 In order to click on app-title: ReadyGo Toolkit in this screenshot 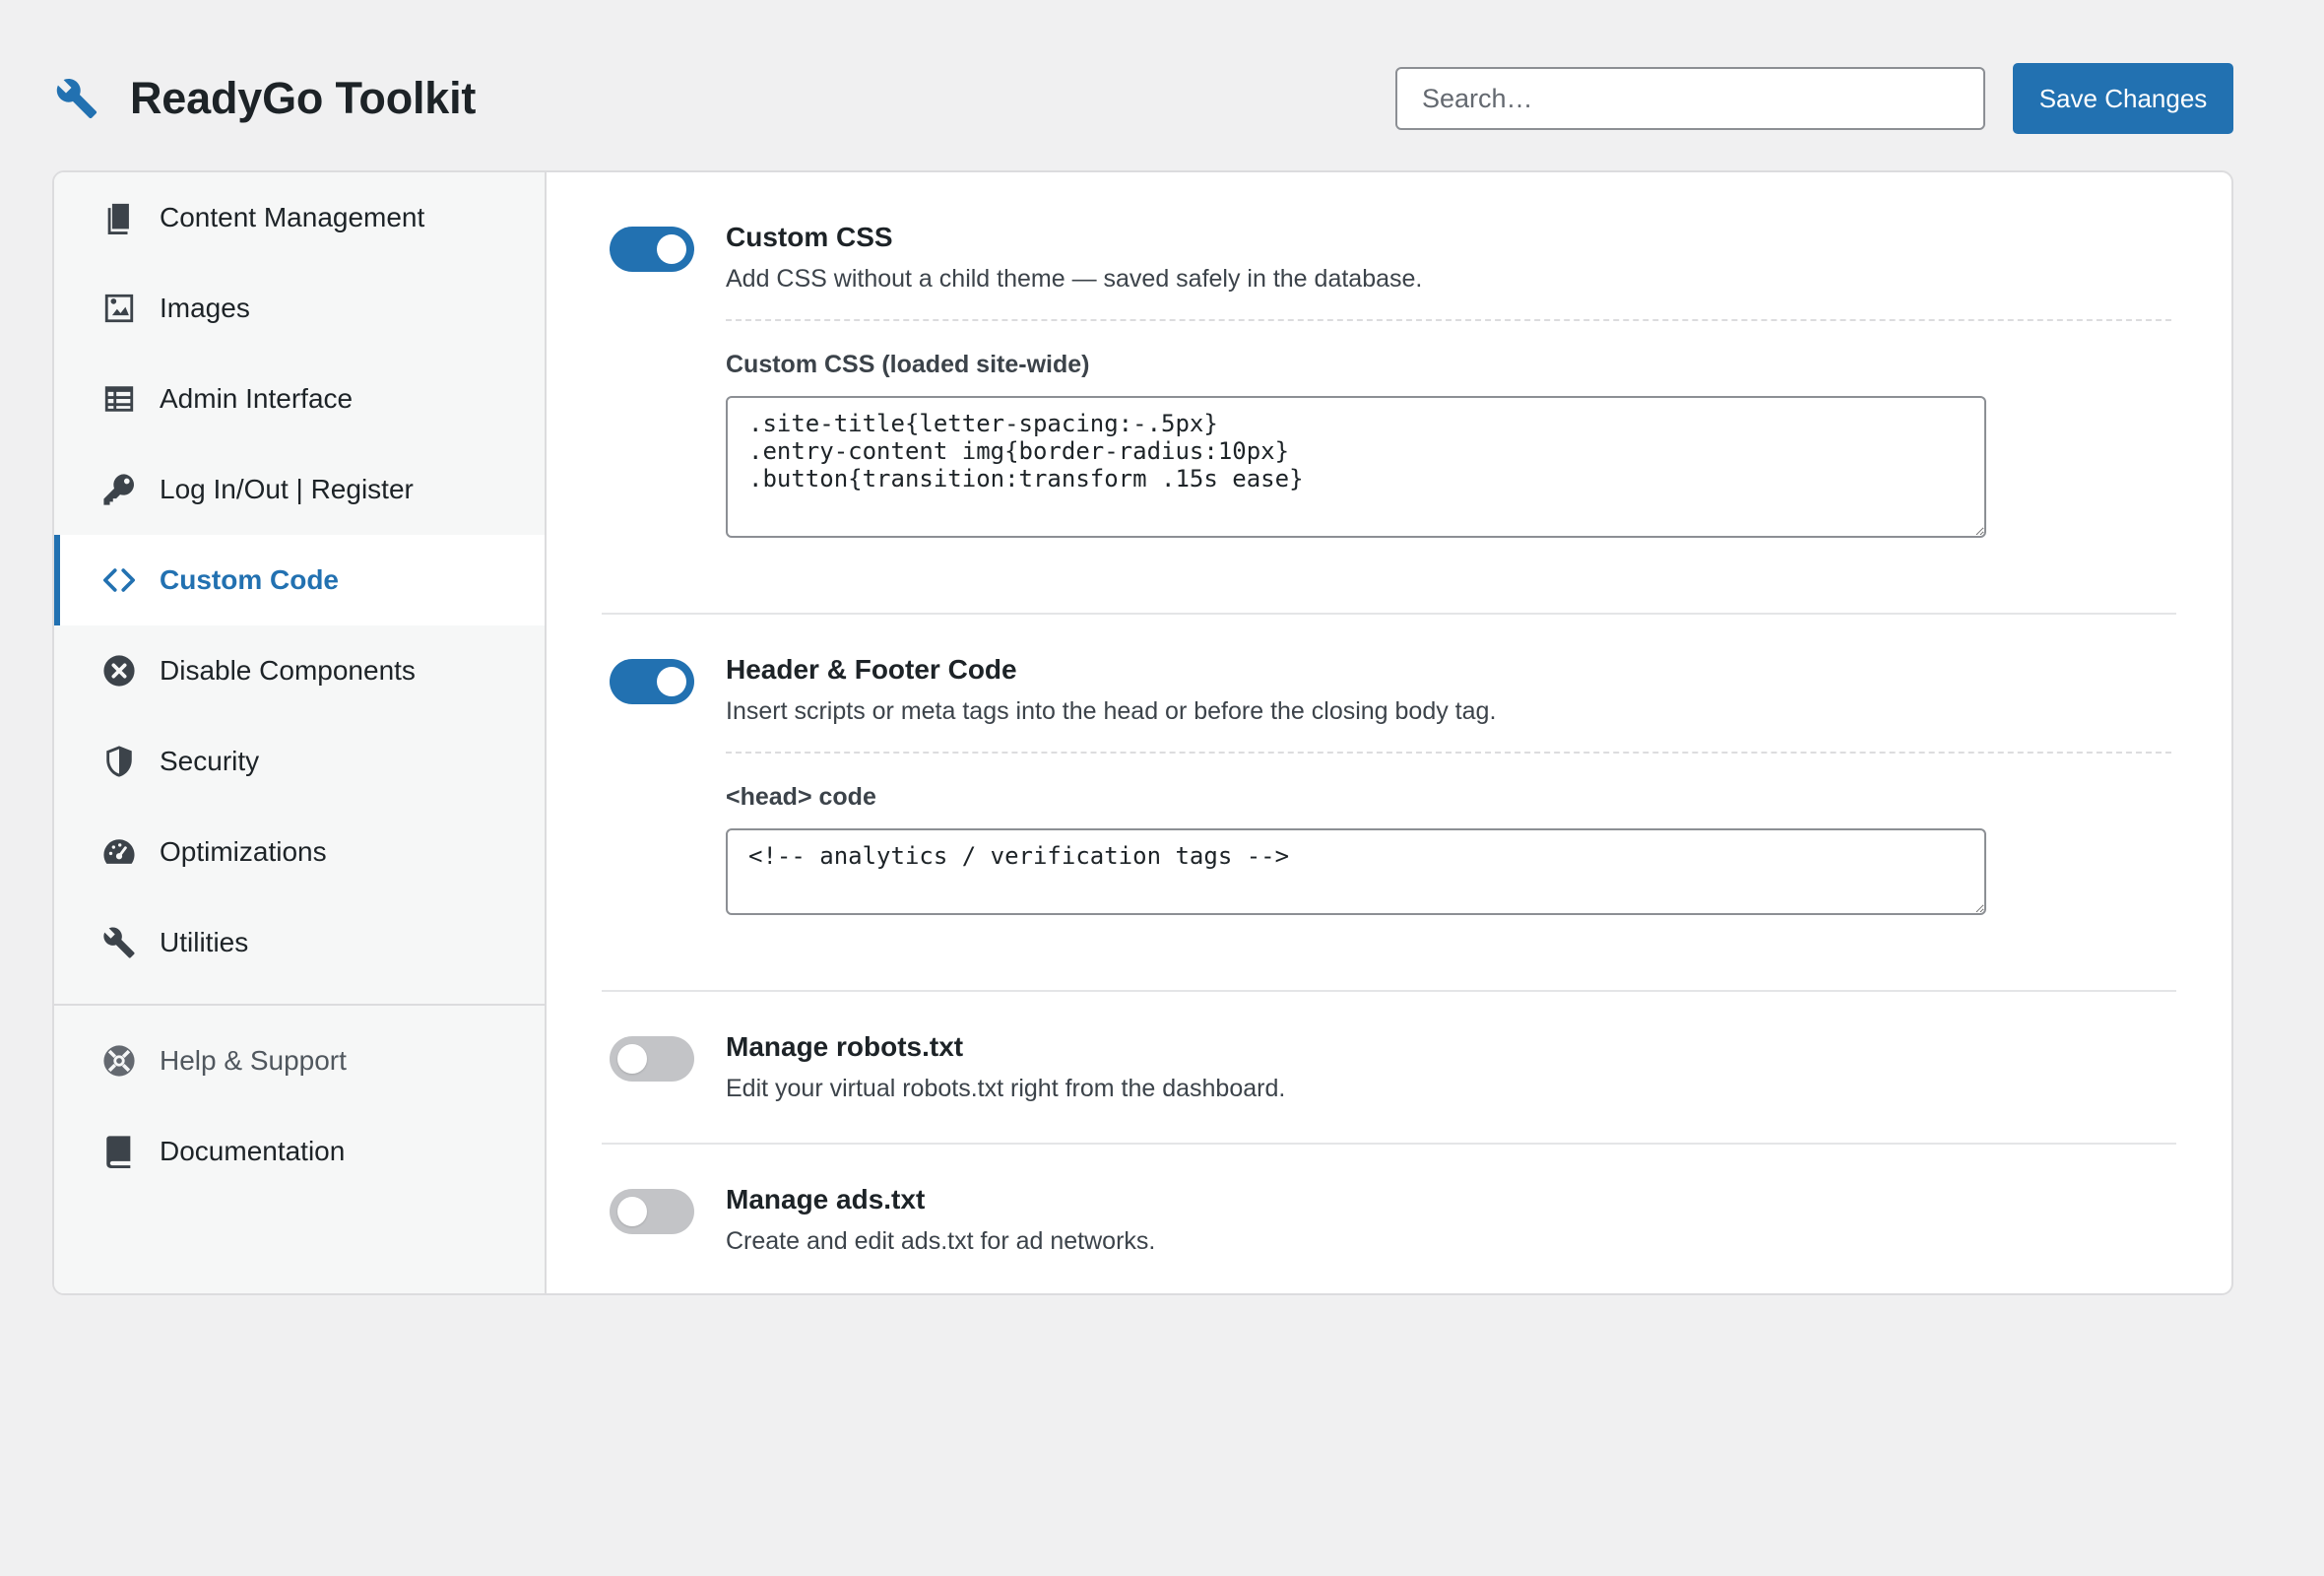, I will do `click(303, 98)`.